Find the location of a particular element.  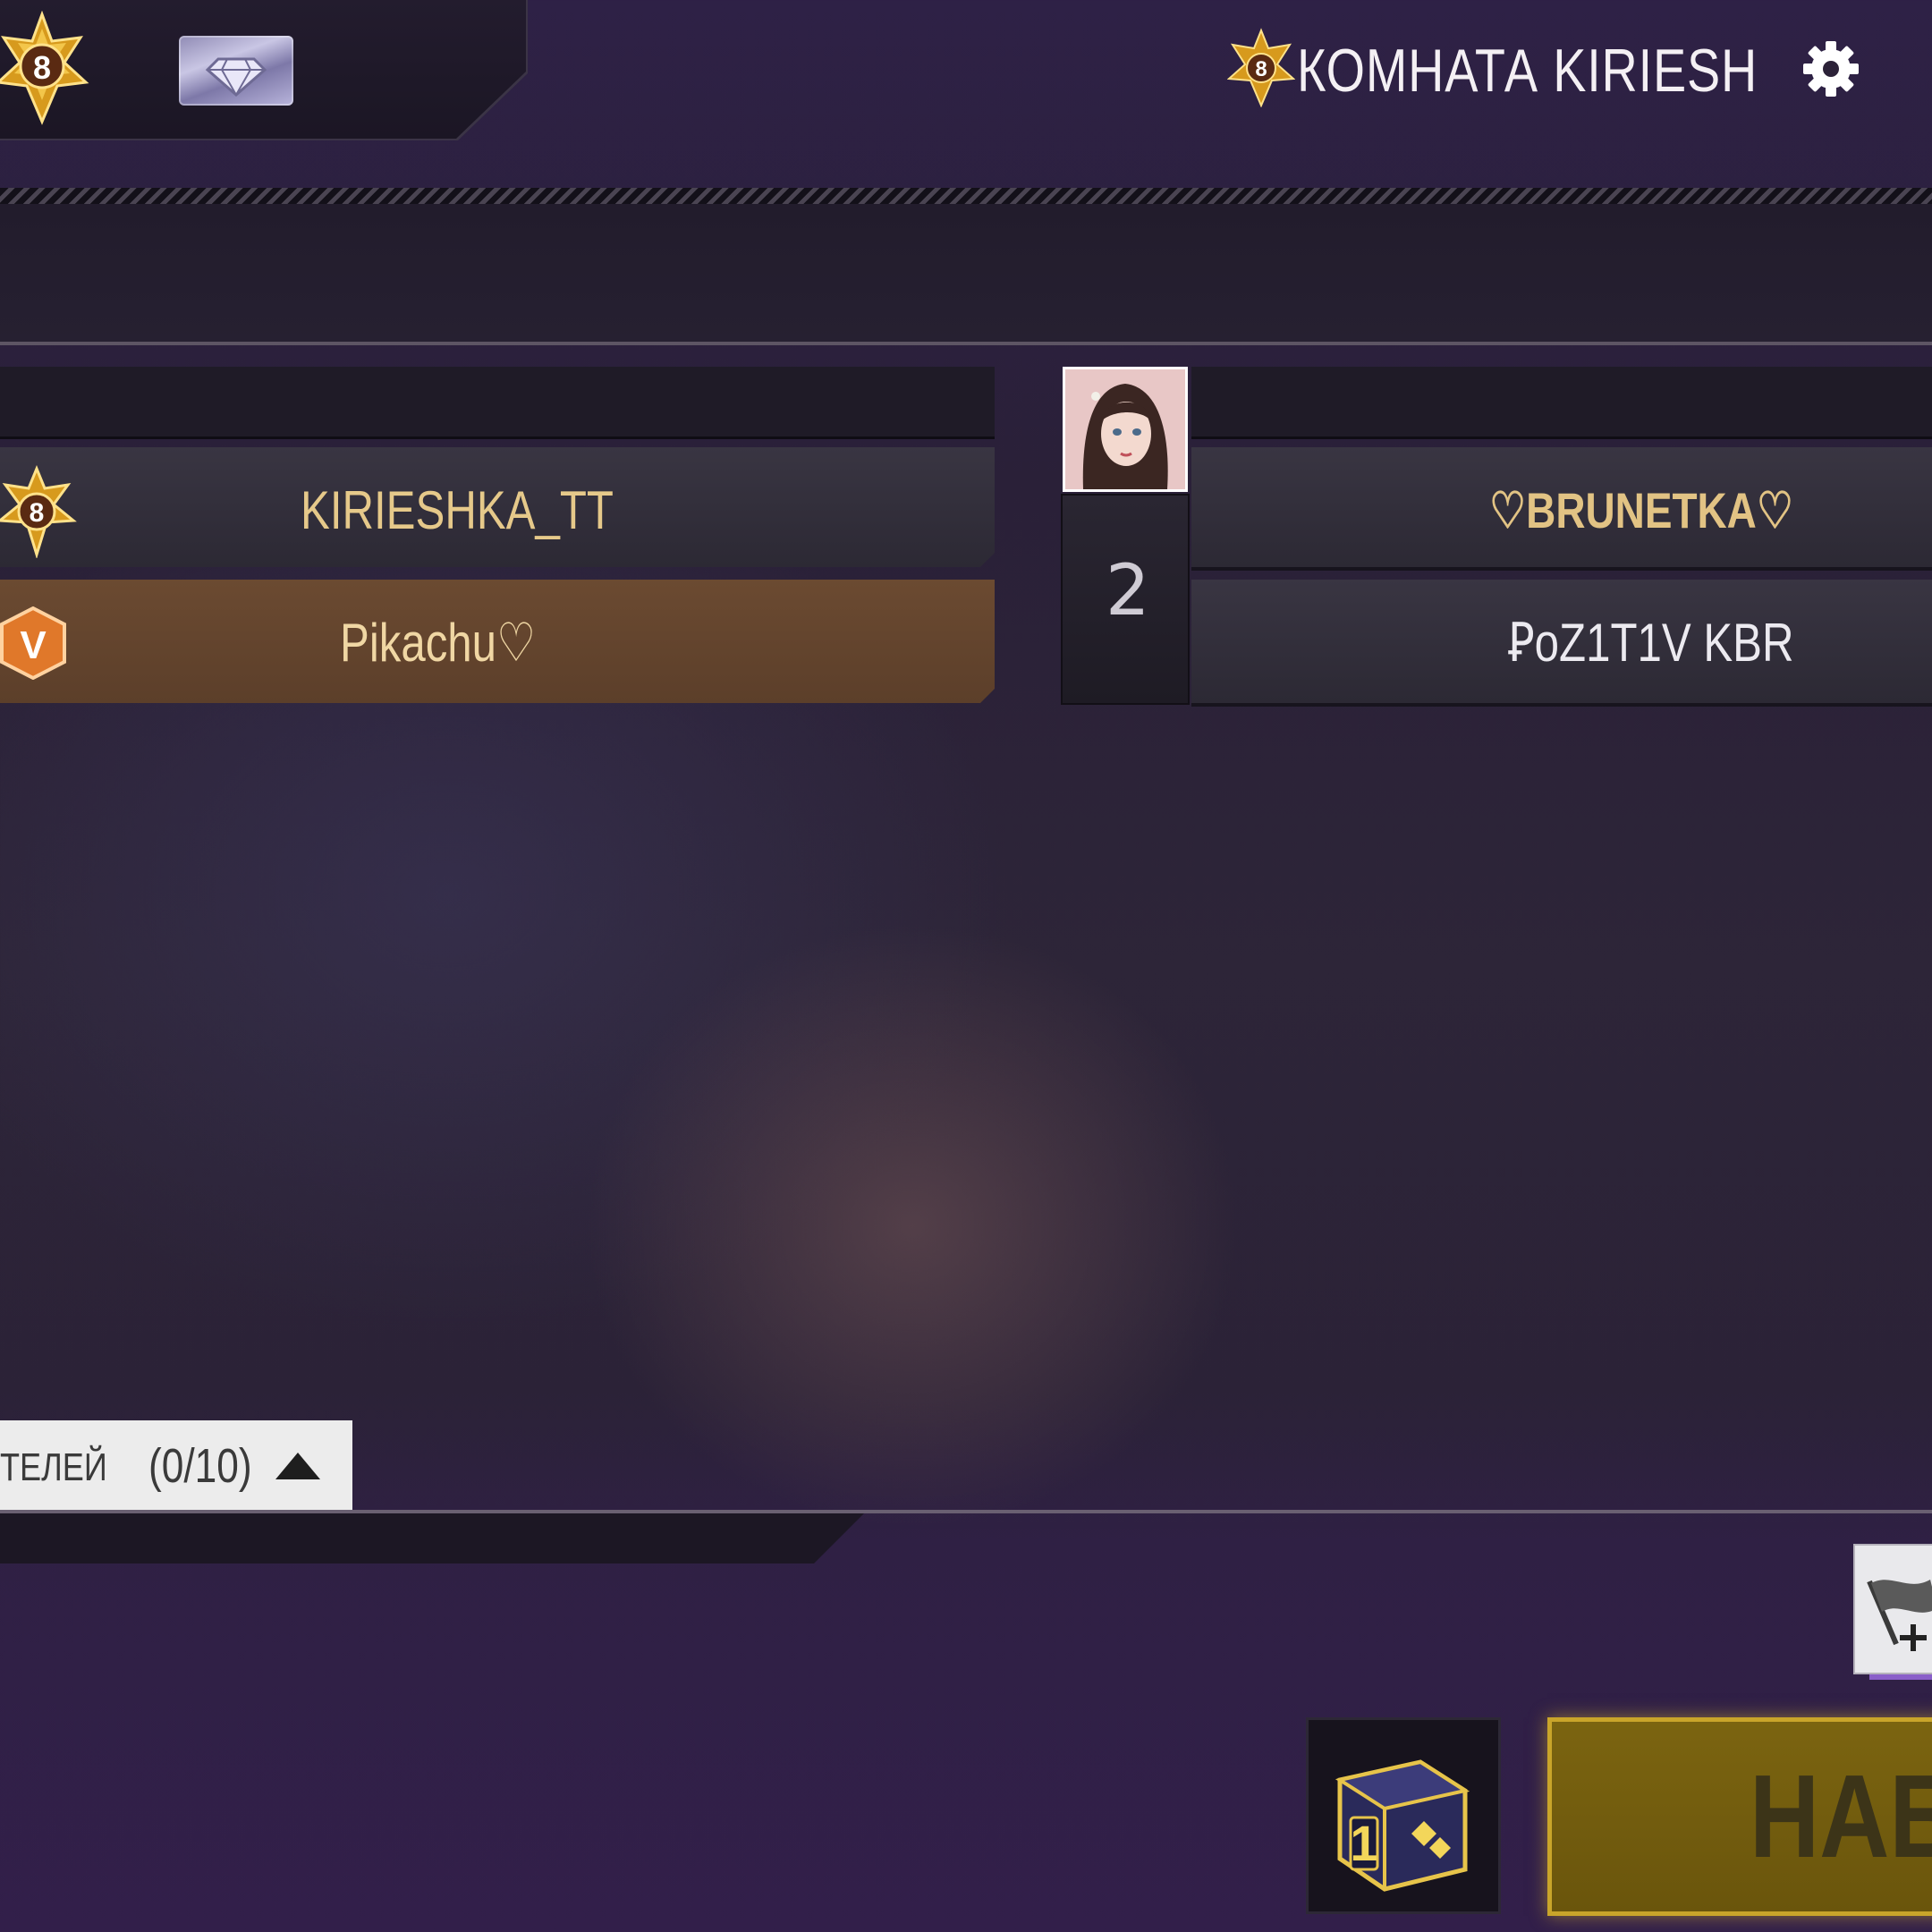

rank-level: 8 is located at coordinates (42, 67).